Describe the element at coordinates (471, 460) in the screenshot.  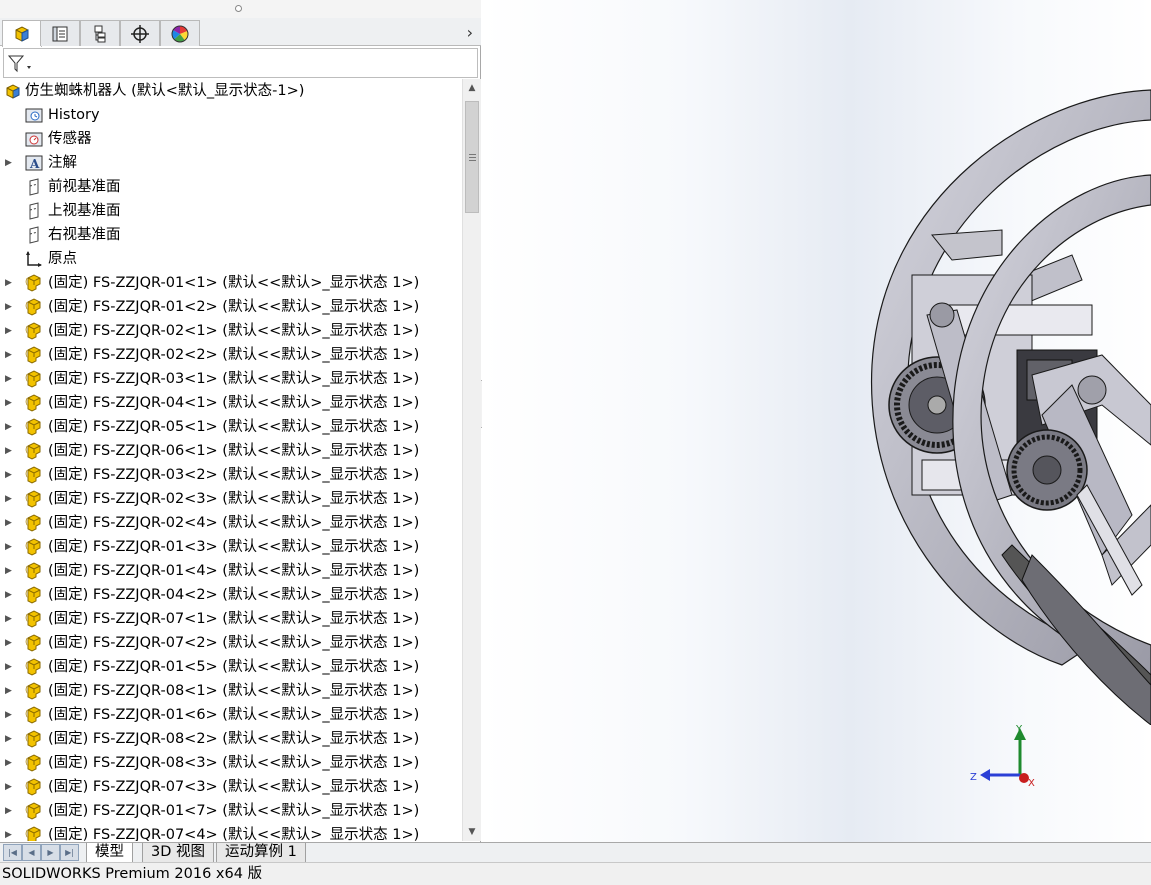
I see `tree-scrollbar: ▲ ▼` at that location.